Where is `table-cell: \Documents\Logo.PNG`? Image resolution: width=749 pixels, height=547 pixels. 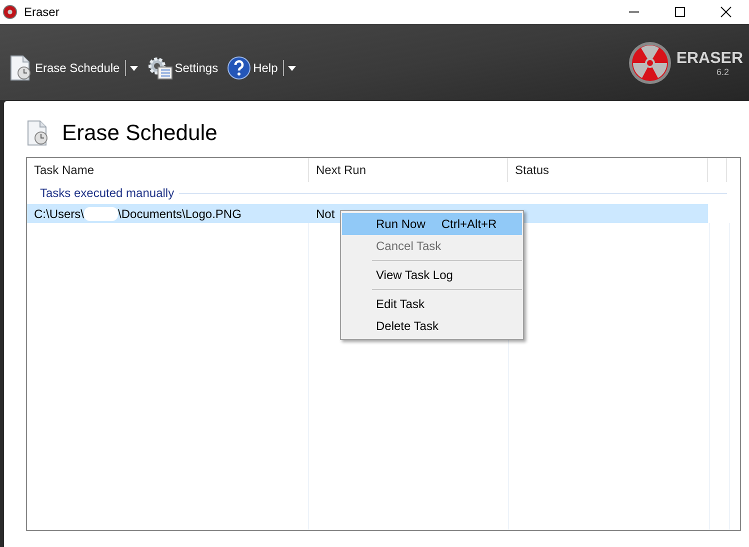
table-cell: \Documents\Logo.PNG is located at coordinates (180, 213).